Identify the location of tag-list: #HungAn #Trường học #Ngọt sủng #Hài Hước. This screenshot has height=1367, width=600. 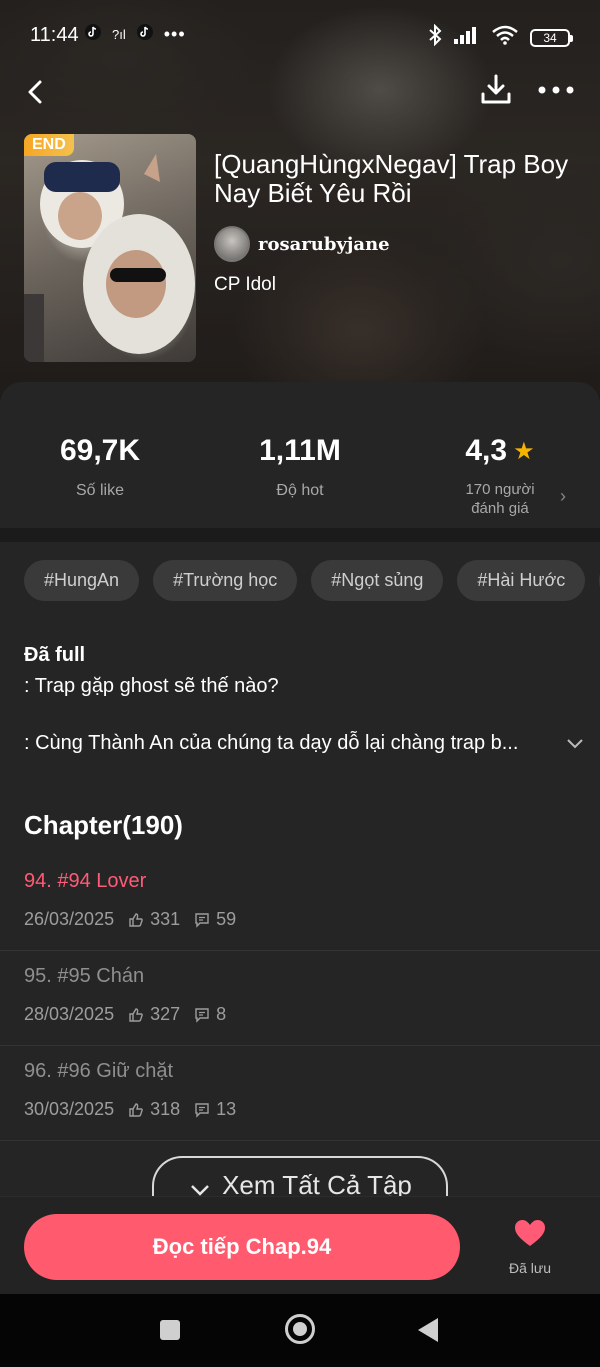
(312, 580).